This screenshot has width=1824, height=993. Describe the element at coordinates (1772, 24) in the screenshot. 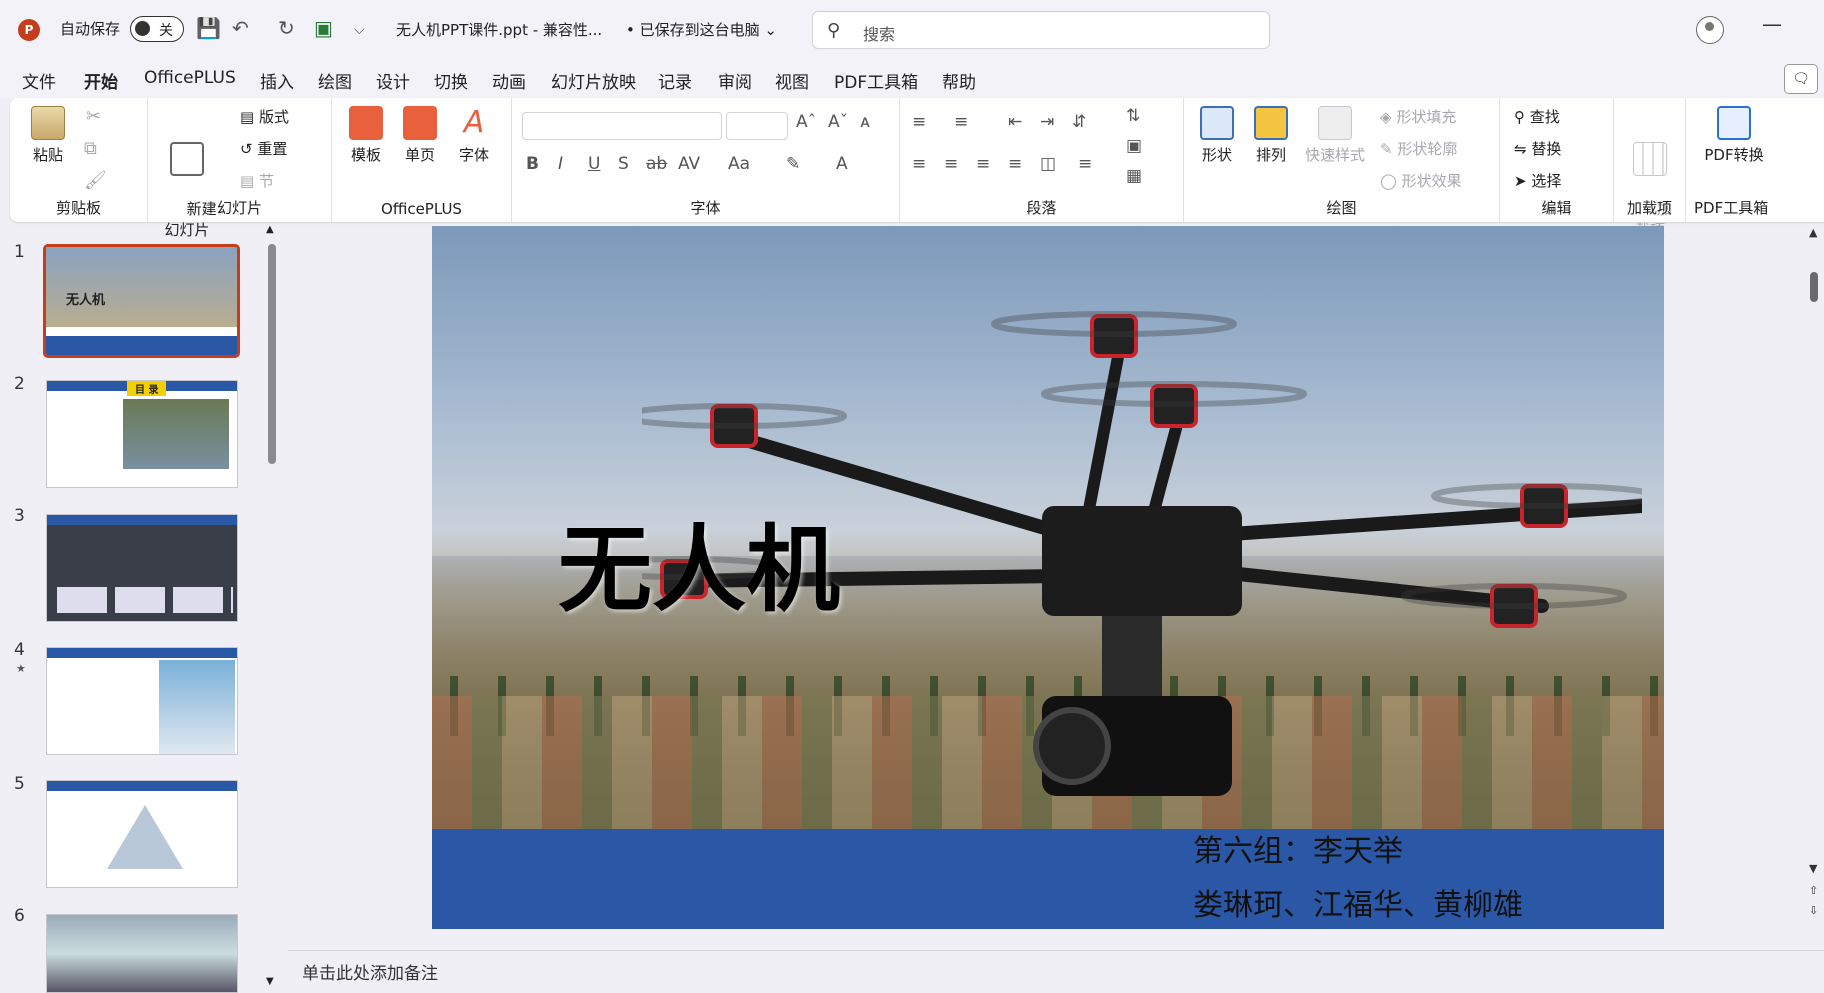

I see `minimize-button: —` at that location.